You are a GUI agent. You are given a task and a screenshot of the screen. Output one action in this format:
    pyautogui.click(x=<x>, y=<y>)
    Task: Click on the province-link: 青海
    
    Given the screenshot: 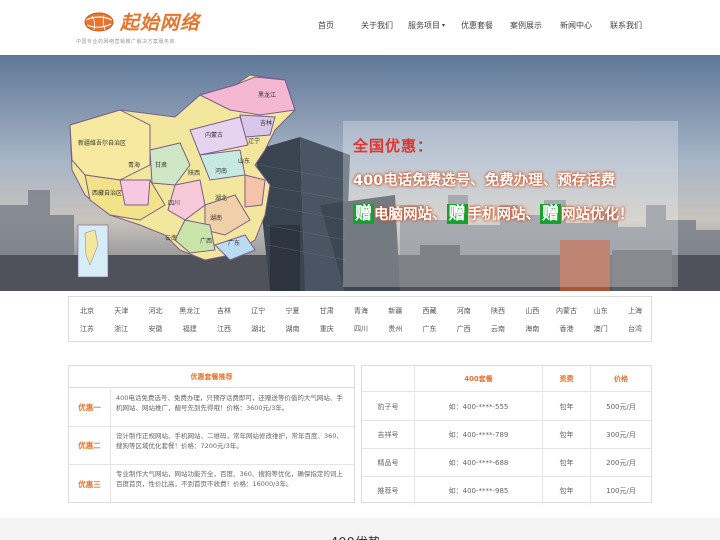 What is the action you would take?
    pyautogui.click(x=361, y=311)
    